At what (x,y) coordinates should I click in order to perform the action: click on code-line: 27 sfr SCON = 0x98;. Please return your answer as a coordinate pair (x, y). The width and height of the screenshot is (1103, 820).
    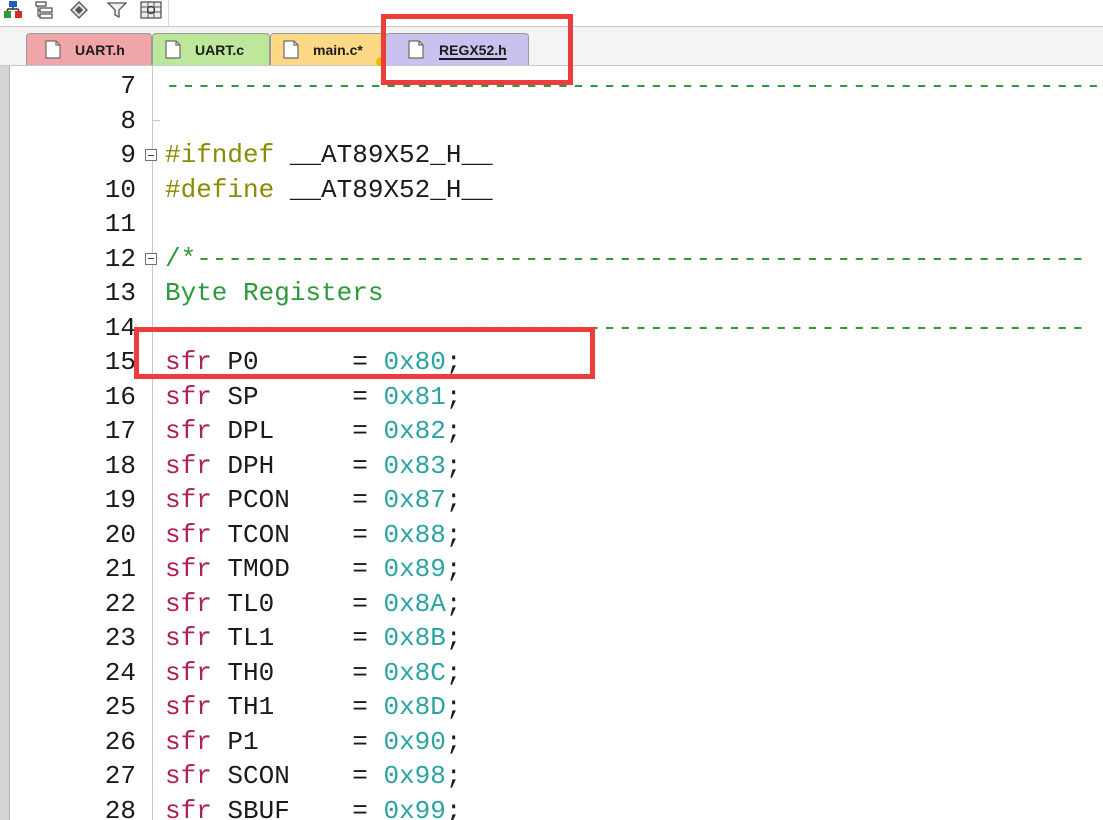
    Looking at the image, I should click on (551, 776).